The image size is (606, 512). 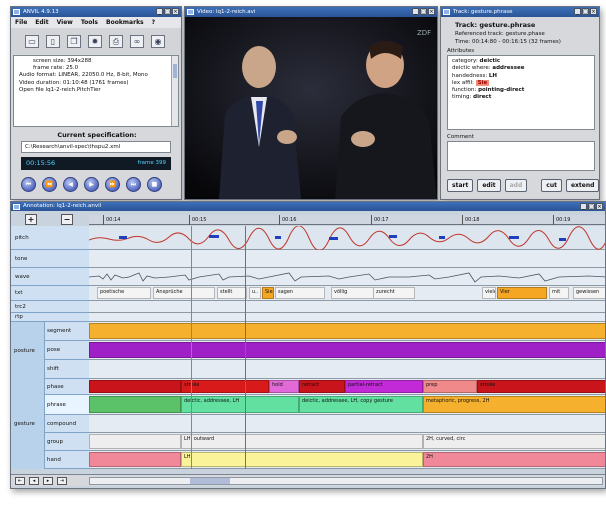 What do you see at coordinates (521, 83) in the screenshot?
I see `attribute-row: lex affil: Sie` at bounding box center [521, 83].